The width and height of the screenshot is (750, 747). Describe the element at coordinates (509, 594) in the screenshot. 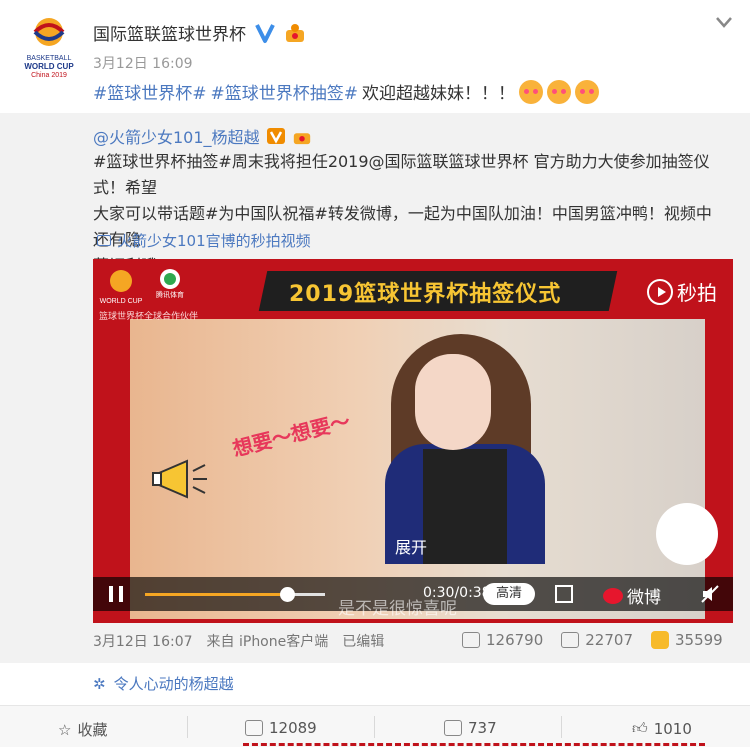

I see `hd-quality-button: 高清` at that location.